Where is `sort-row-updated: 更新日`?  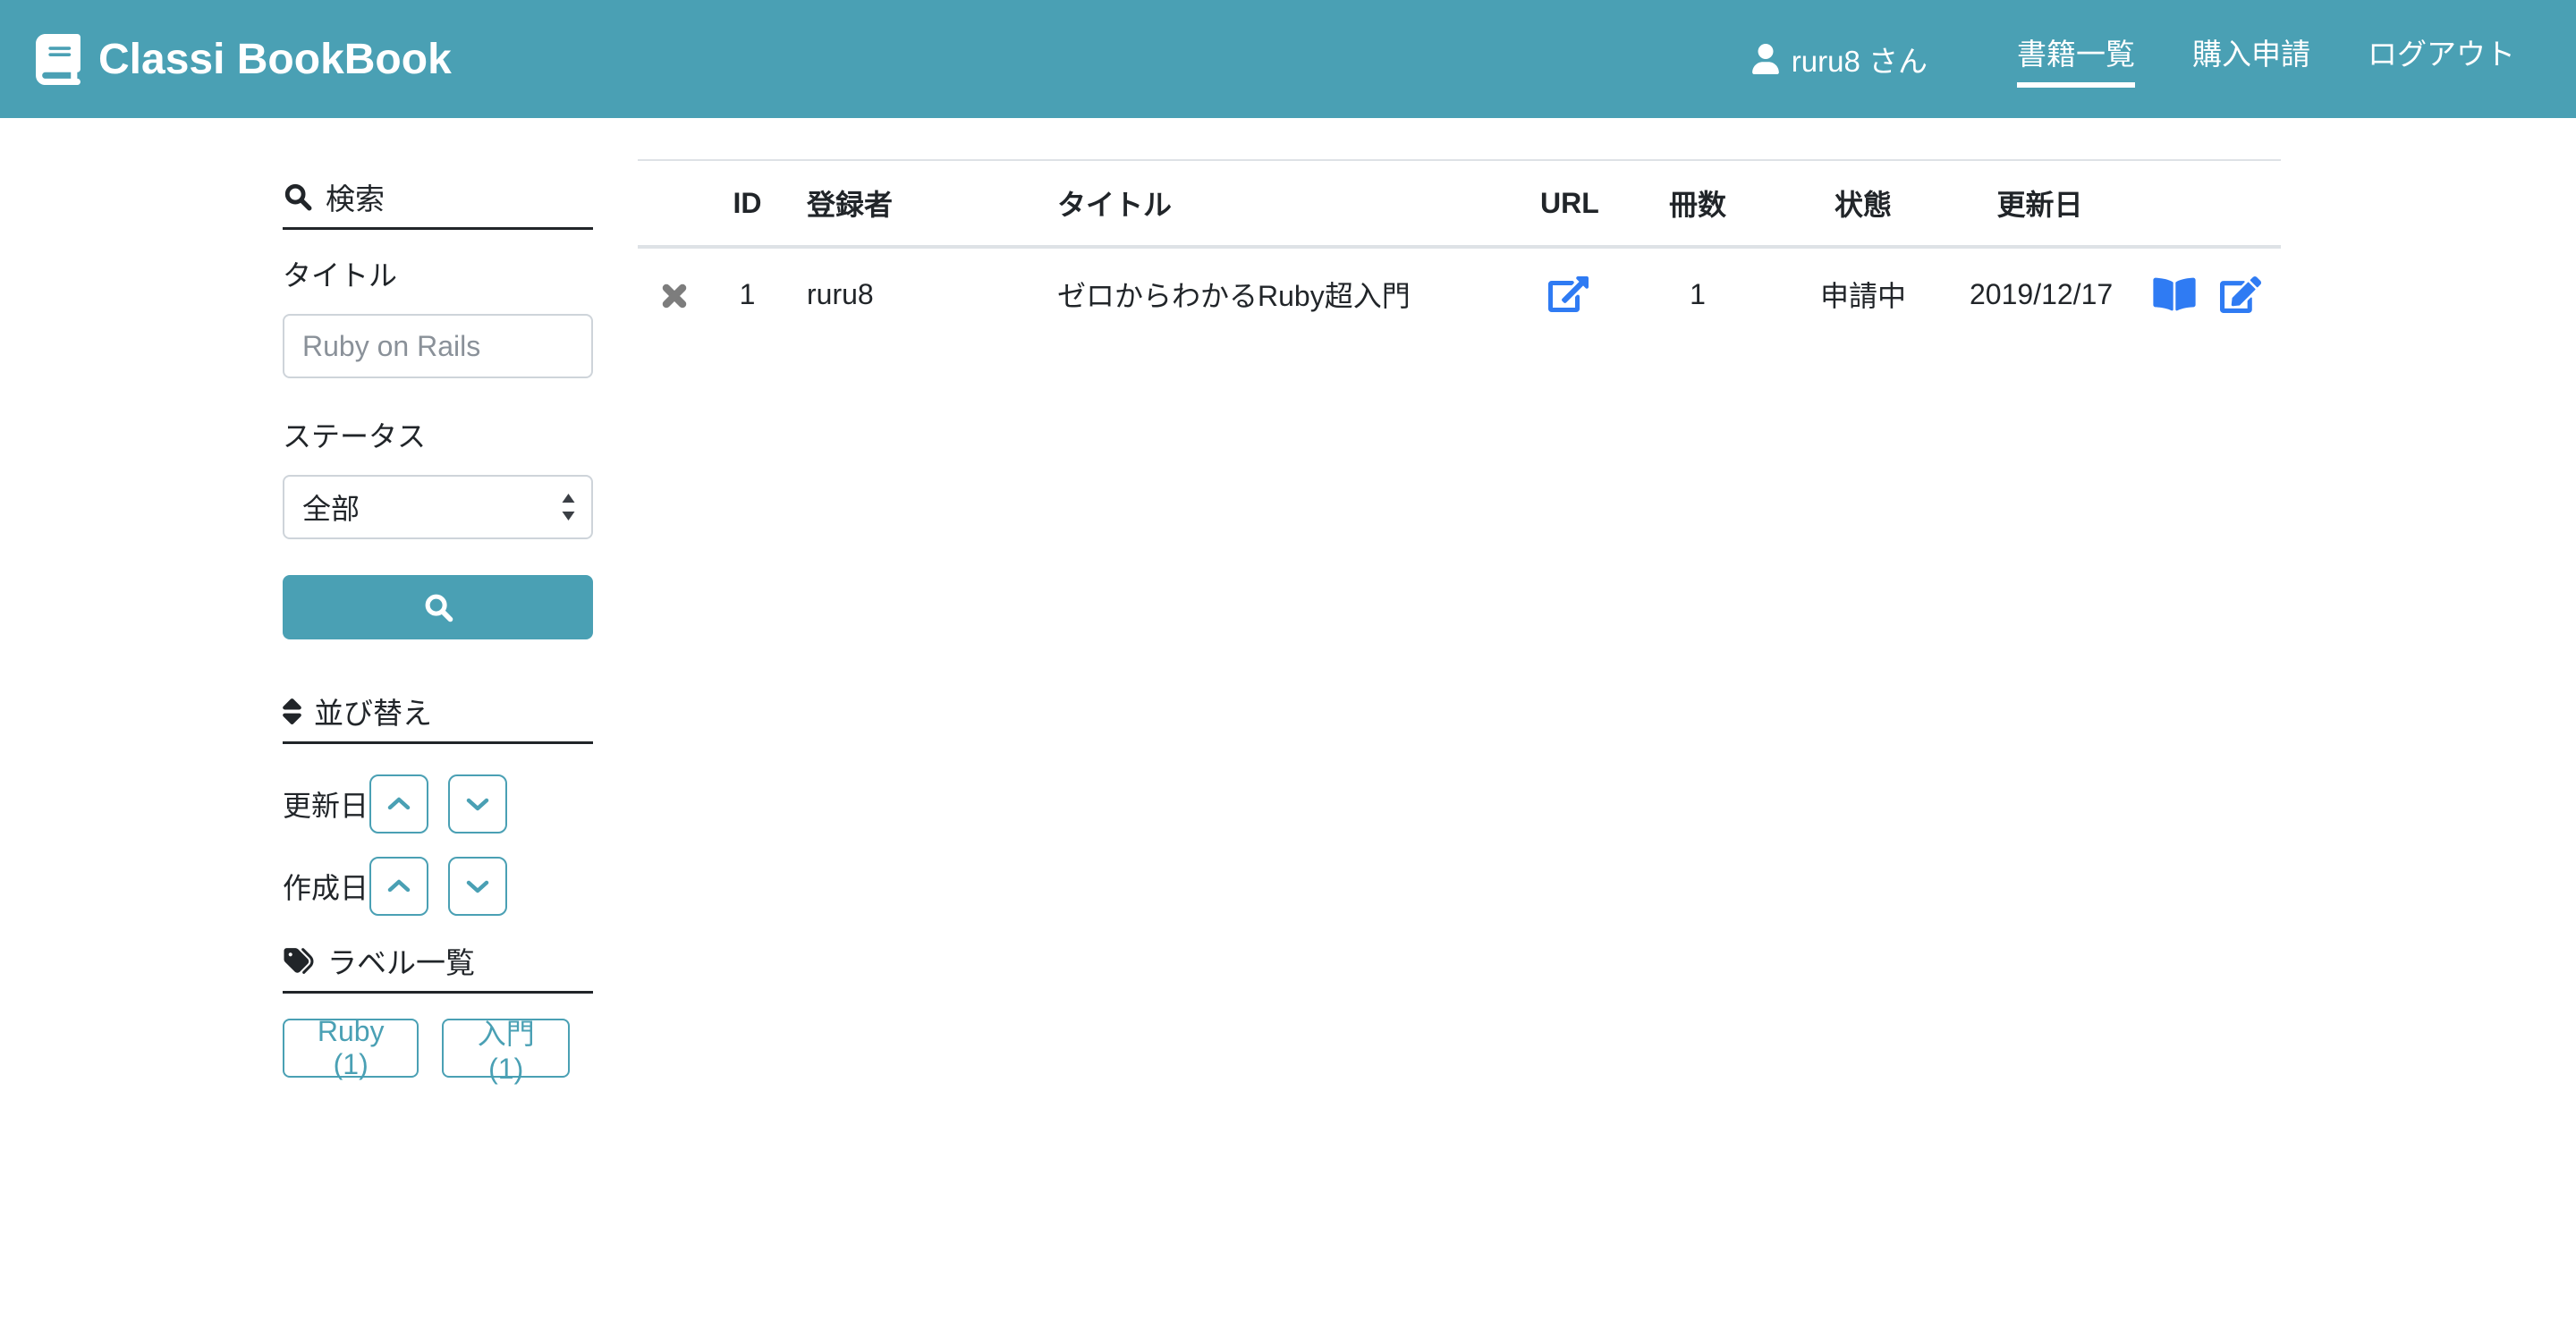 sort-row-updated: 更新日 is located at coordinates (438, 803).